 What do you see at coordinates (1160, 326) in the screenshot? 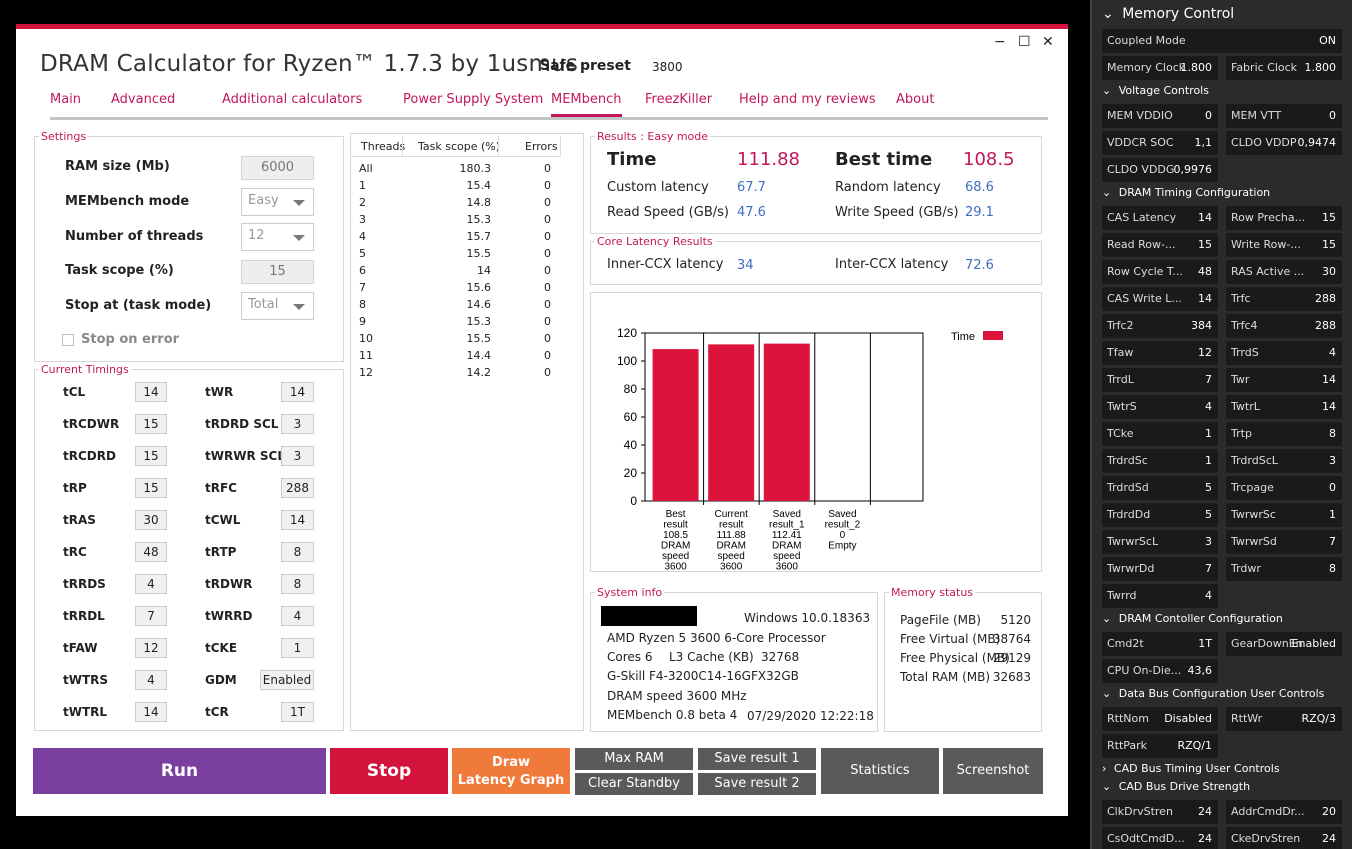
I see `setting-cell: Trfc2 384` at bounding box center [1160, 326].